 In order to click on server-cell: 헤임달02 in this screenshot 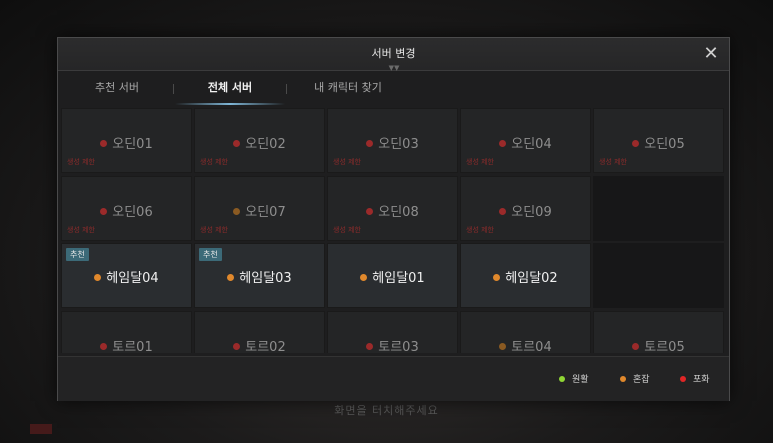, I will do `click(525, 275)`.